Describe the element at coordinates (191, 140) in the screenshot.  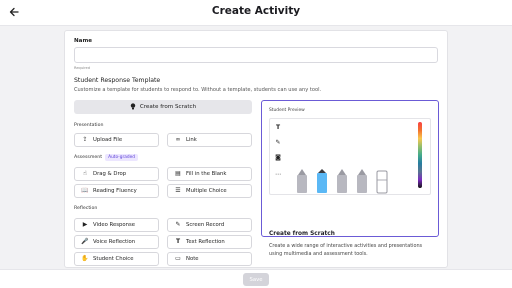
I see `option-label: Link` at that location.